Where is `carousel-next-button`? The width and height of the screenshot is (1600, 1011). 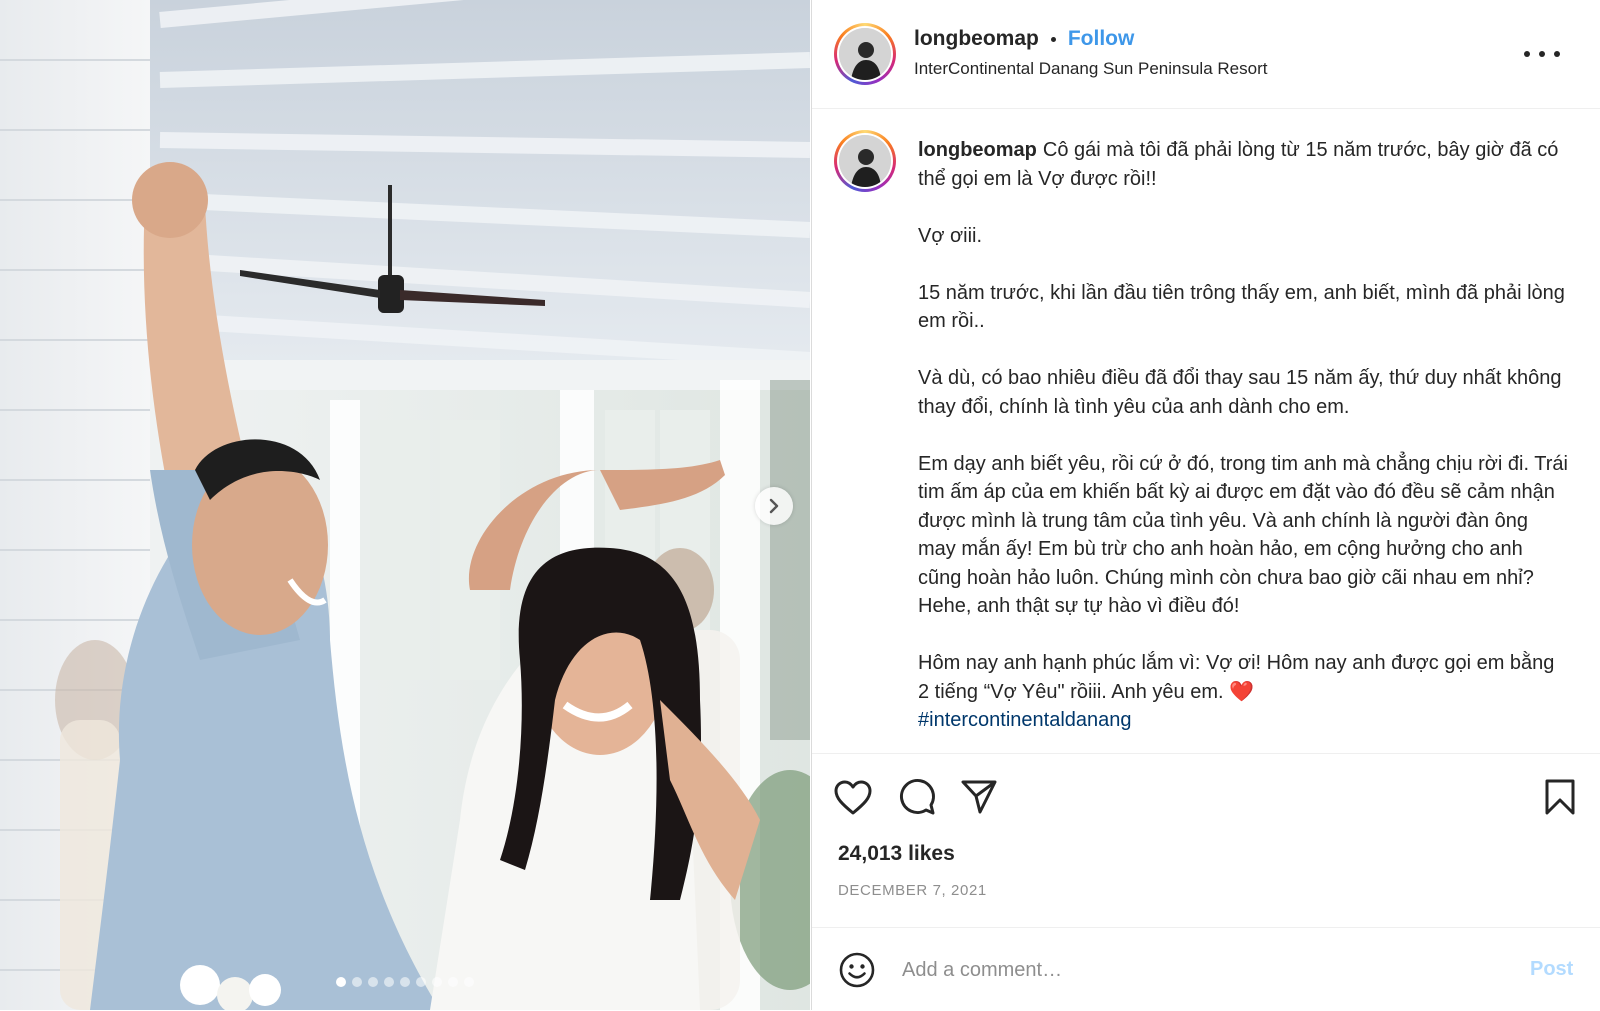 carousel-next-button is located at coordinates (774, 506).